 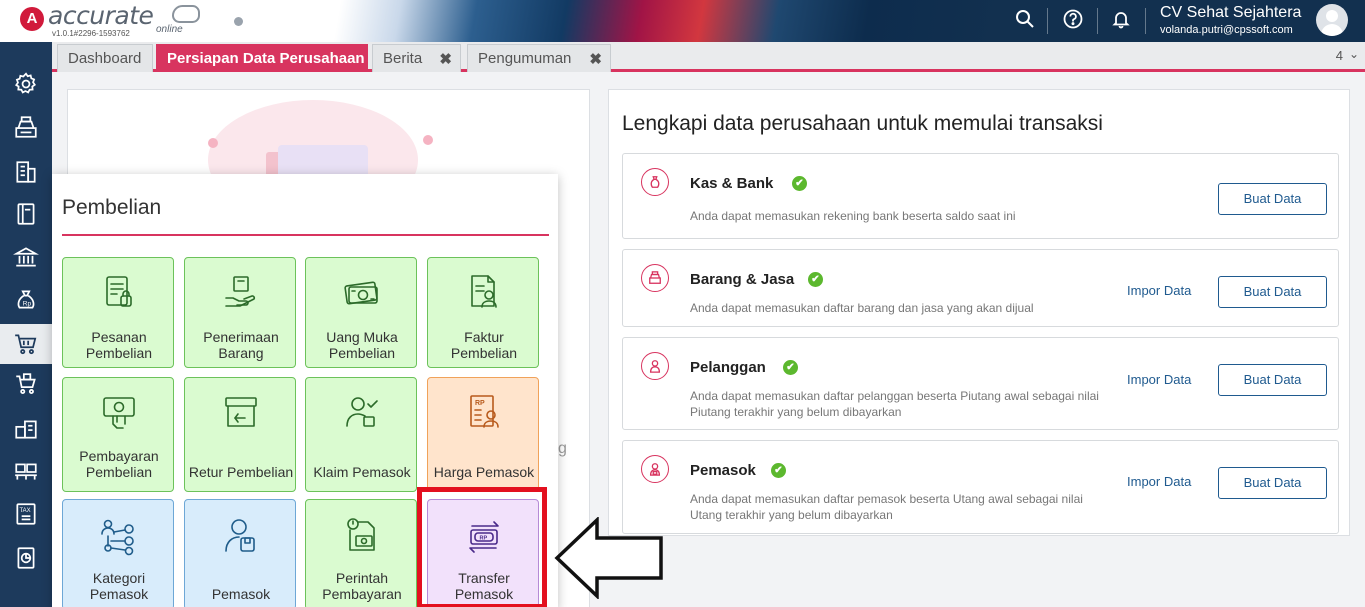 I want to click on search-icon, so click(x=1025, y=20).